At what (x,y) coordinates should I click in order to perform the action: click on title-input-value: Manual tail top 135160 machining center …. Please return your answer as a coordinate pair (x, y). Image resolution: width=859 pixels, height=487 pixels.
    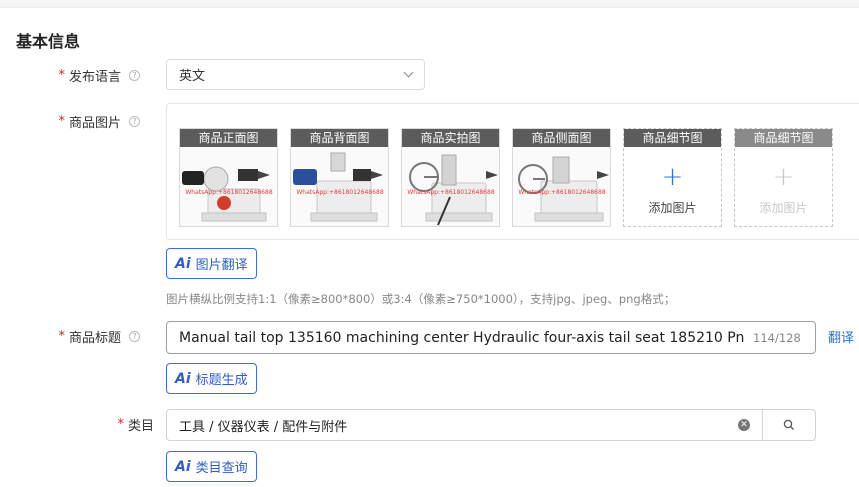
    Looking at the image, I should click on (462, 337).